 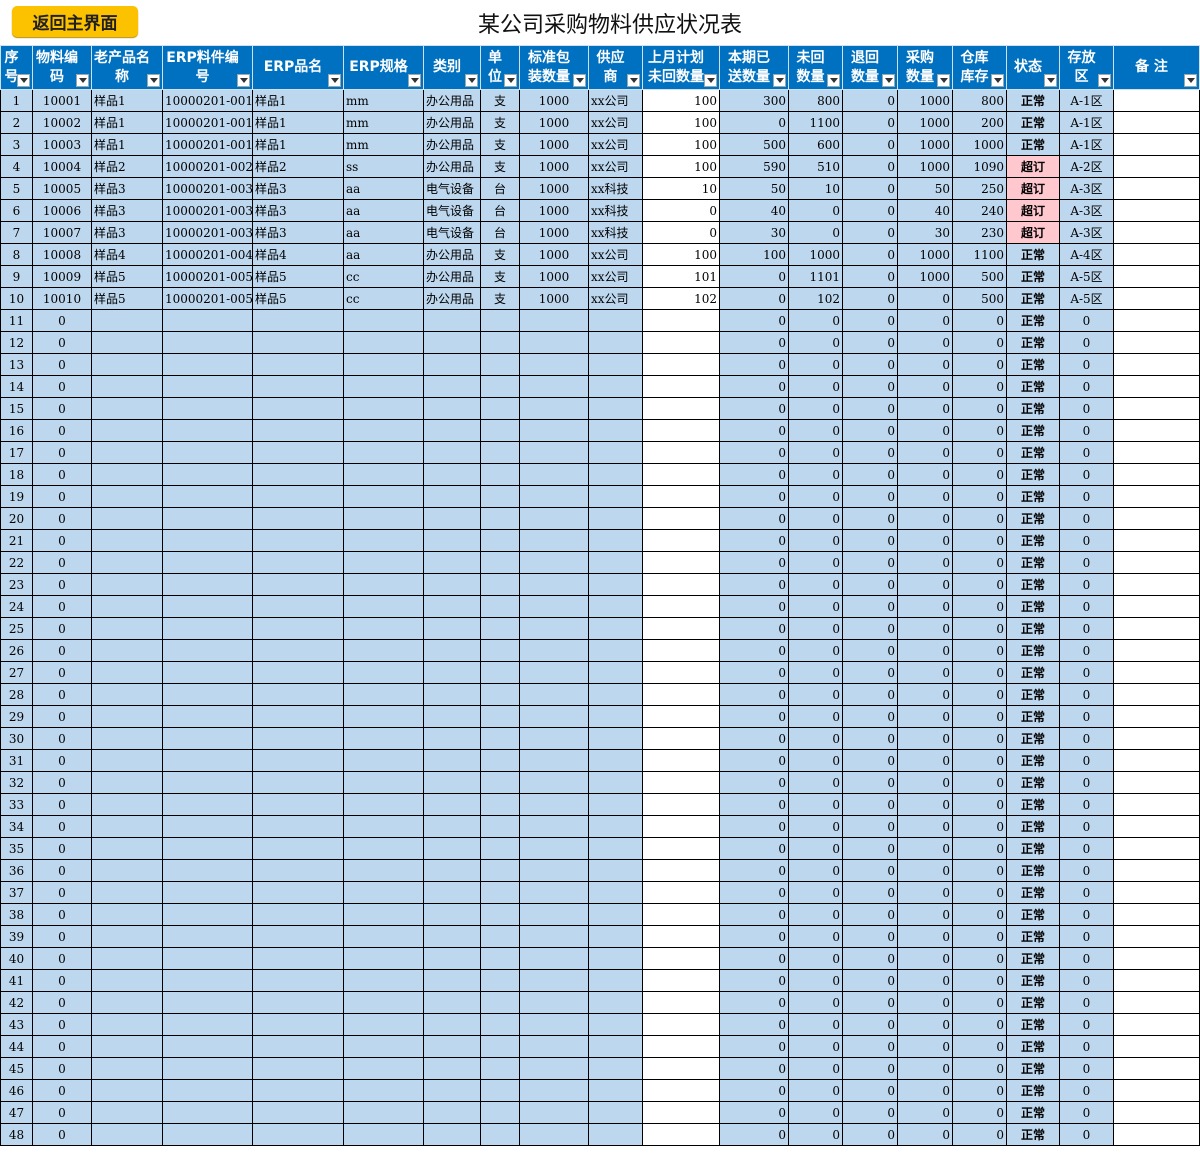 What do you see at coordinates (207, 210) in the screenshot?
I see `cell-erp_no: 10000201-003` at bounding box center [207, 210].